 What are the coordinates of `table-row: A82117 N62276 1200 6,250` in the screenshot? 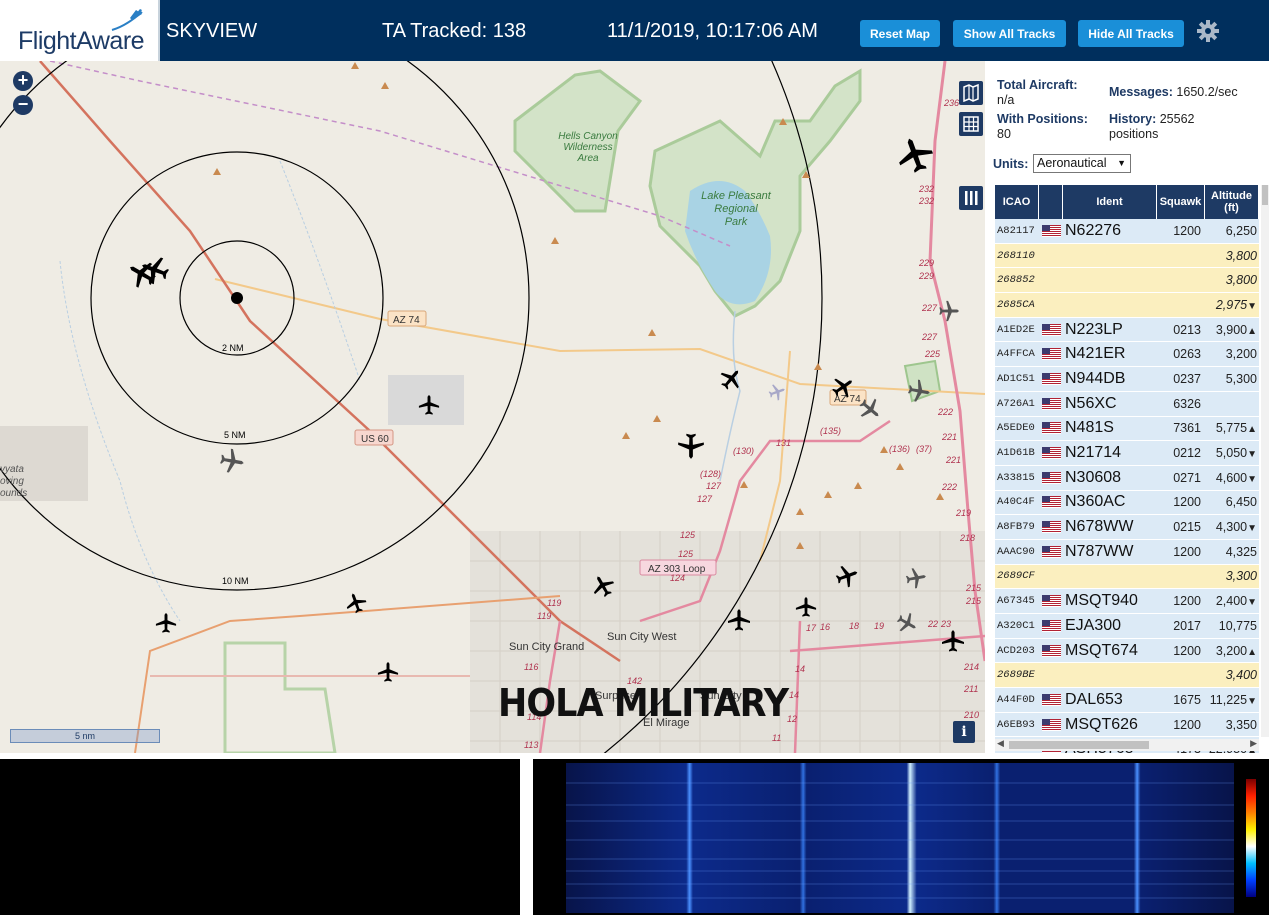 It's located at (1127, 231).